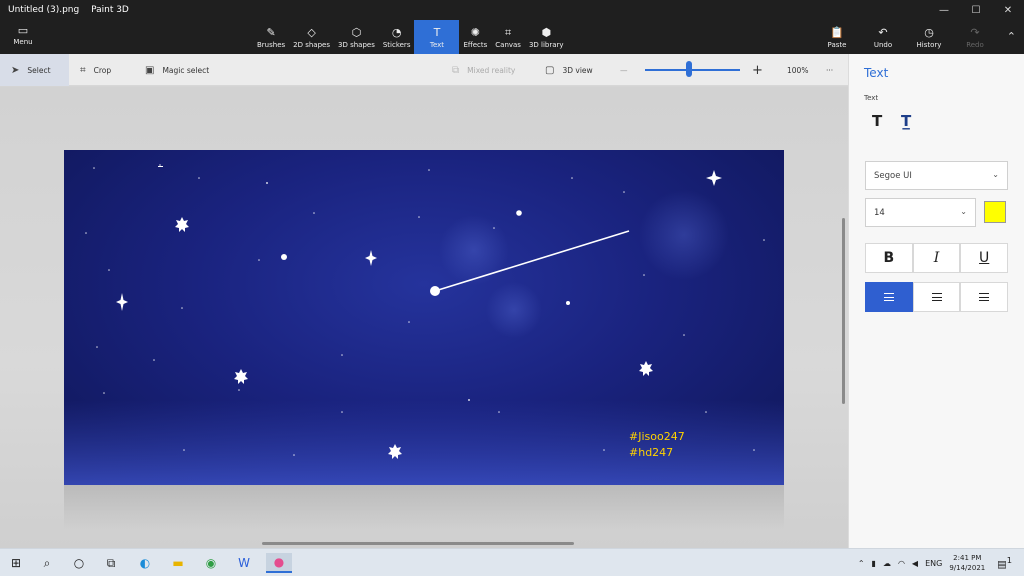  Describe the element at coordinates (901, 563) in the screenshot. I see `wifi-icon: ◠` at that location.